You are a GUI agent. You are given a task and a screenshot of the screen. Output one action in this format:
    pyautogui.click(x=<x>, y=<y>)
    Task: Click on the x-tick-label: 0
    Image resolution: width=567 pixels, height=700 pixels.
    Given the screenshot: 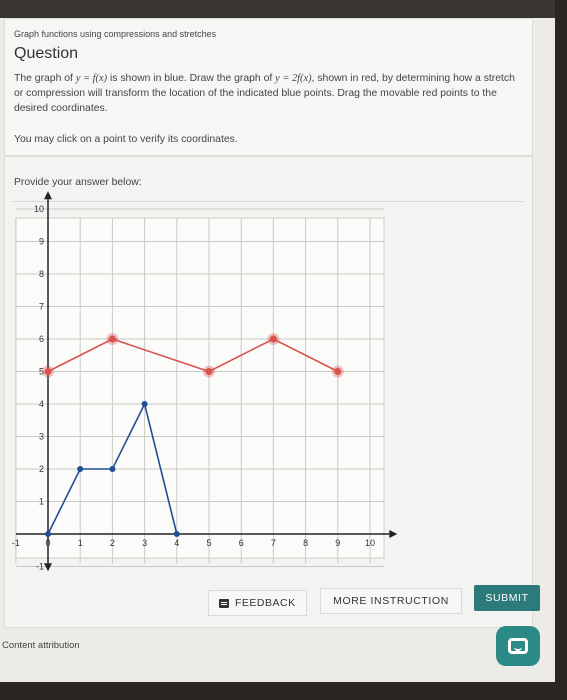 What is the action you would take?
    pyautogui.click(x=47, y=543)
    